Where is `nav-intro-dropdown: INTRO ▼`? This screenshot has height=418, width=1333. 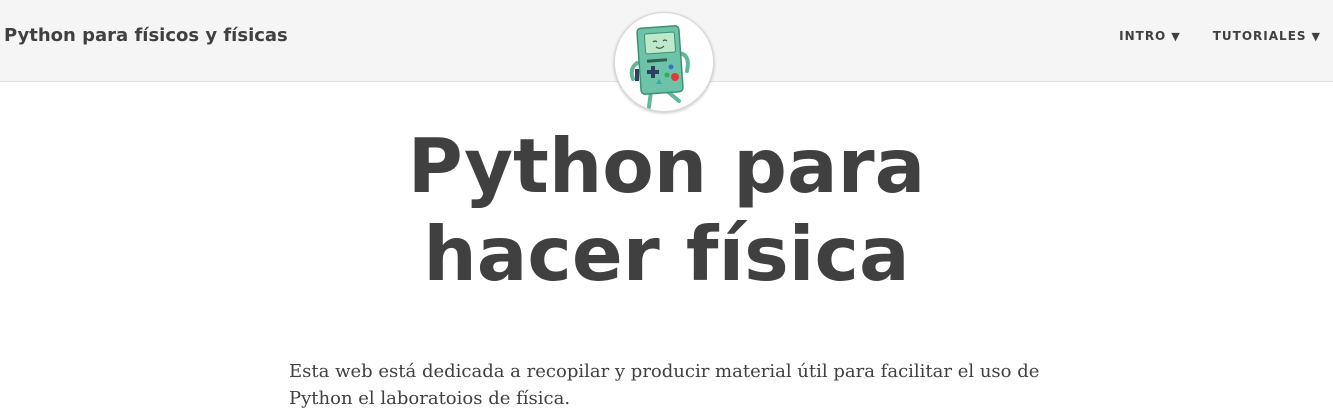
nav-intro-dropdown: INTRO ▼ is located at coordinates (1150, 36).